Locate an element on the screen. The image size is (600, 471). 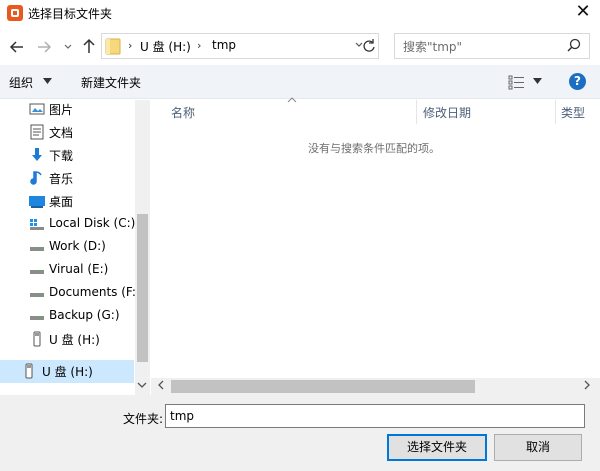
sidebar-item-downloads: 下载 is located at coordinates (67, 155).